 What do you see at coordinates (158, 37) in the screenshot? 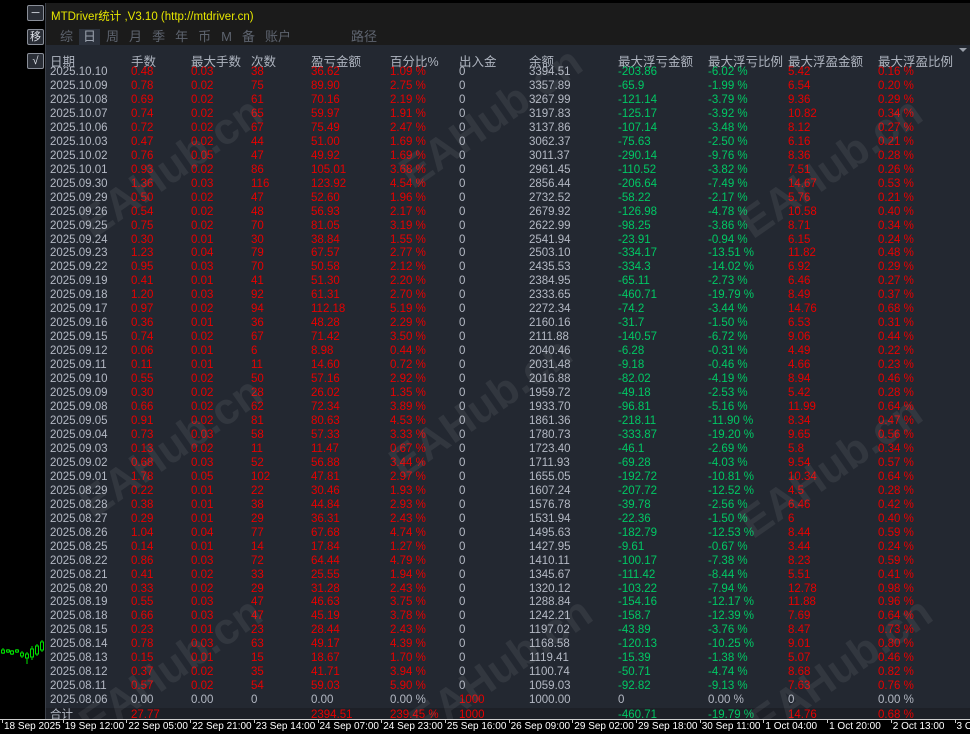
I see `tab-4: 季` at bounding box center [158, 37].